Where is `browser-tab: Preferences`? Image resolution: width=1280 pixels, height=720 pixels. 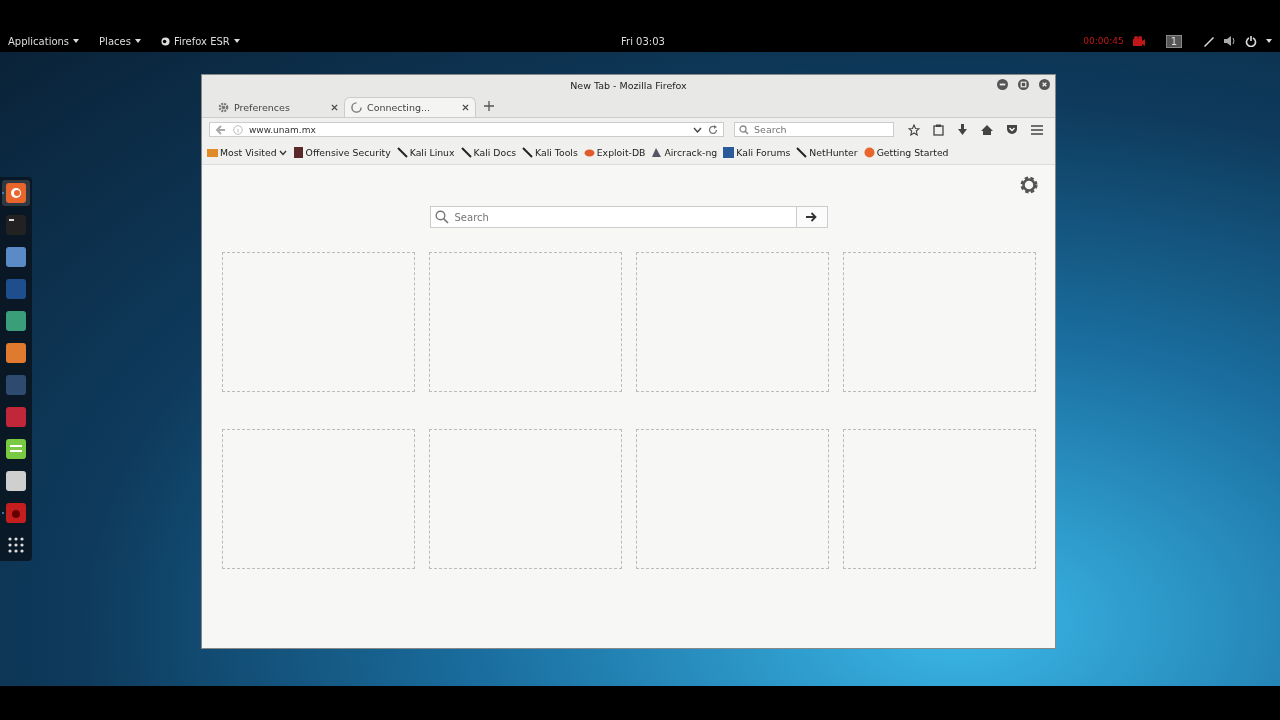 browser-tab: Preferences is located at coordinates (278, 107).